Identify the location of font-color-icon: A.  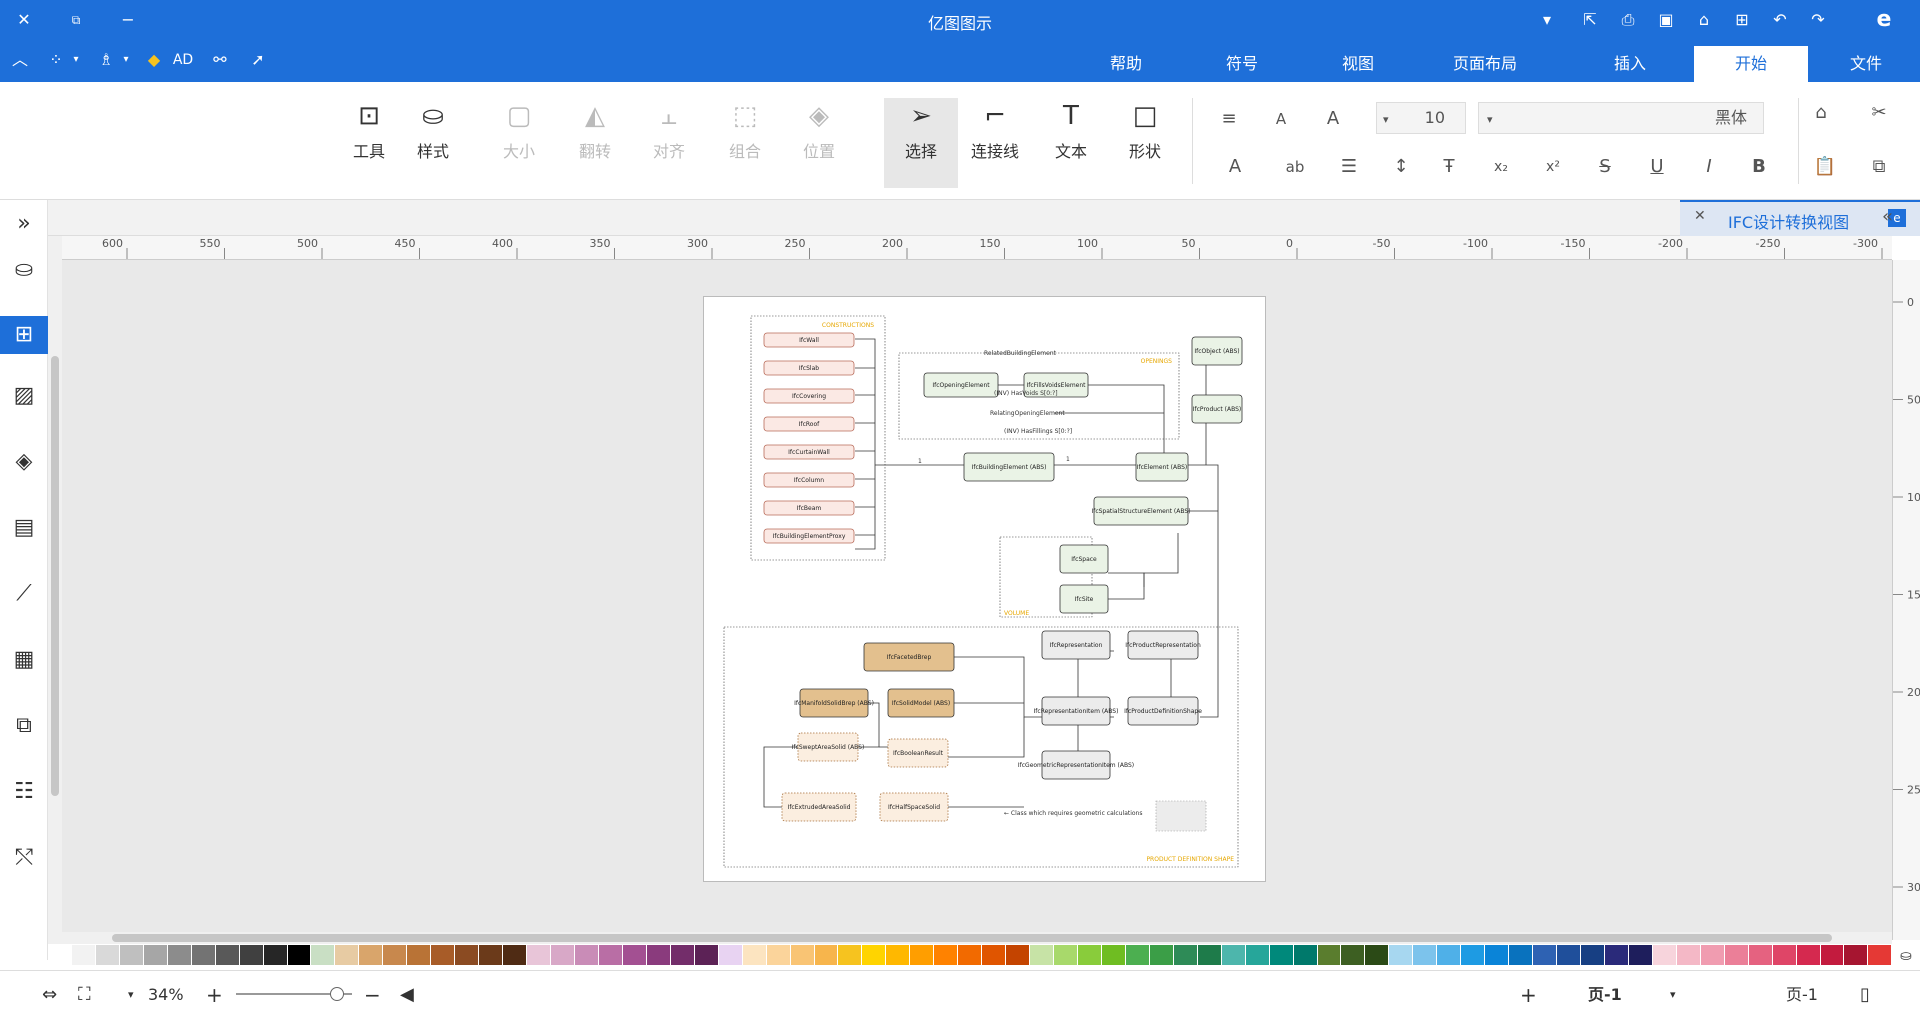
(1235, 167).